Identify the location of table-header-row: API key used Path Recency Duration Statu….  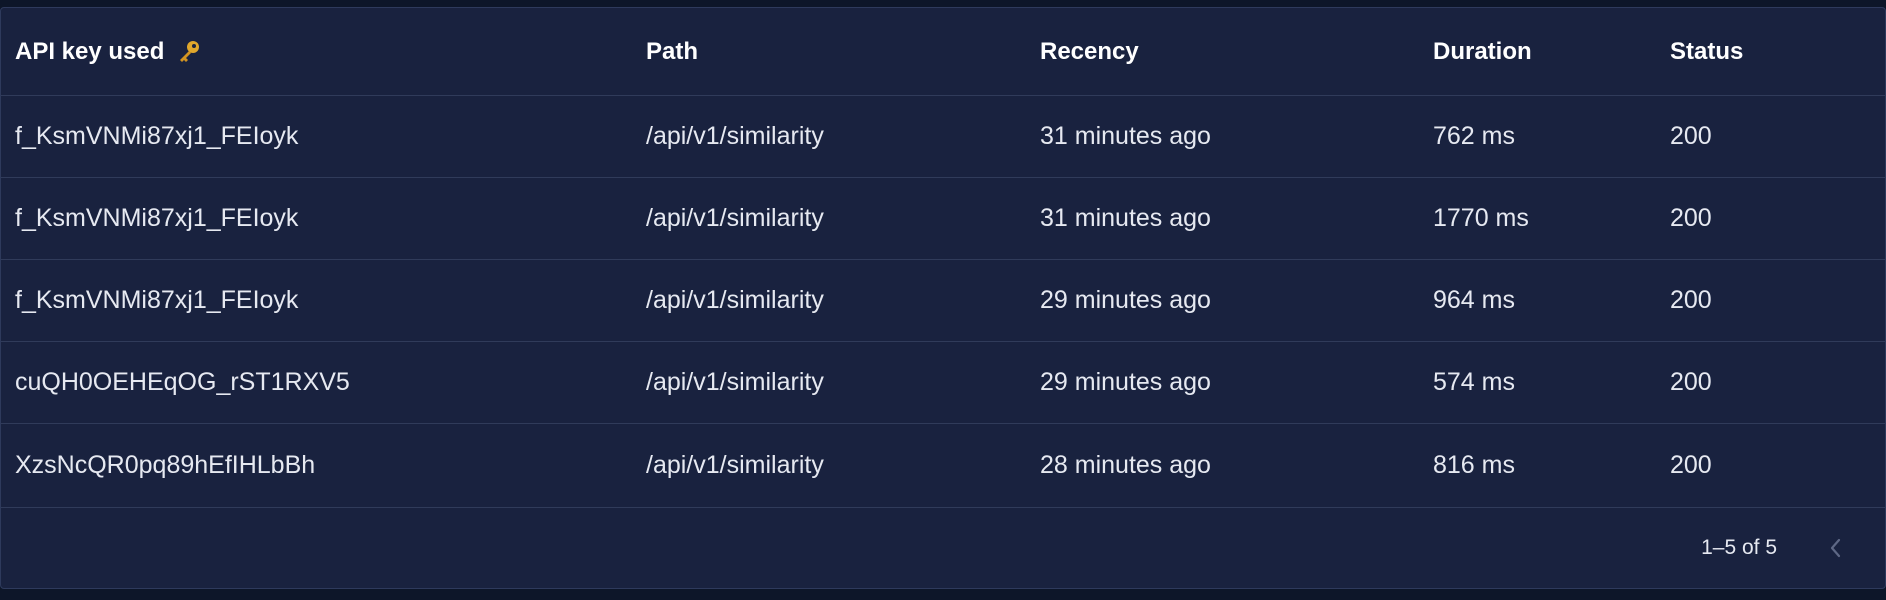
(943, 52).